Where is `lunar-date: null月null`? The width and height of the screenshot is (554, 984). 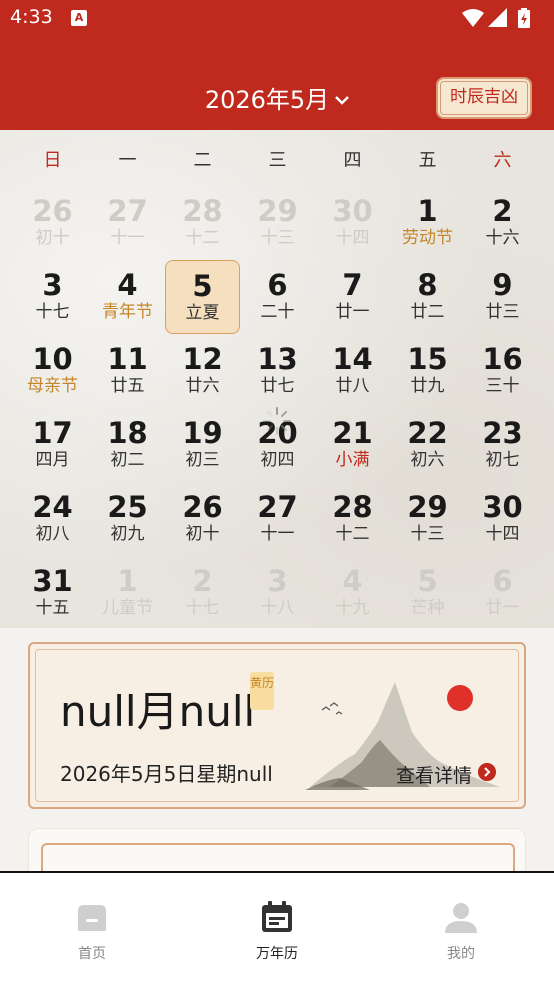
lunar-date: null月null is located at coordinates (158, 711).